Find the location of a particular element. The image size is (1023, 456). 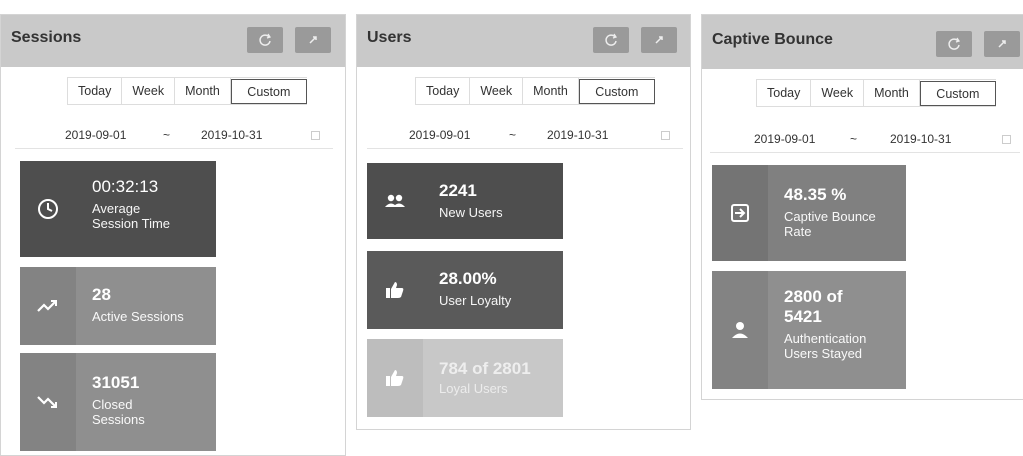

people-icon is located at coordinates (395, 200).